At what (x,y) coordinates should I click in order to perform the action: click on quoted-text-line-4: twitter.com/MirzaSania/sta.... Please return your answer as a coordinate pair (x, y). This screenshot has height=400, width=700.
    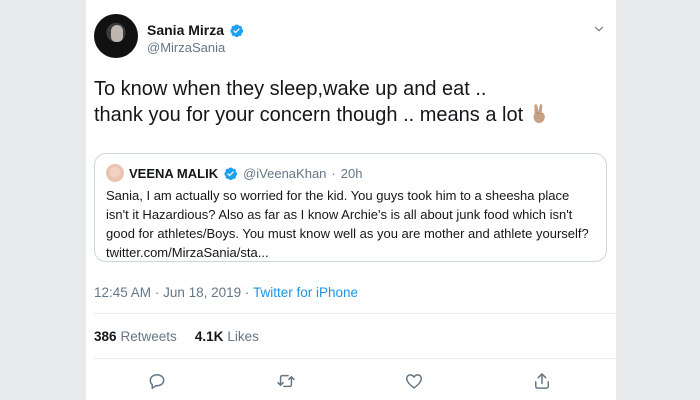
    Looking at the image, I should click on (187, 252).